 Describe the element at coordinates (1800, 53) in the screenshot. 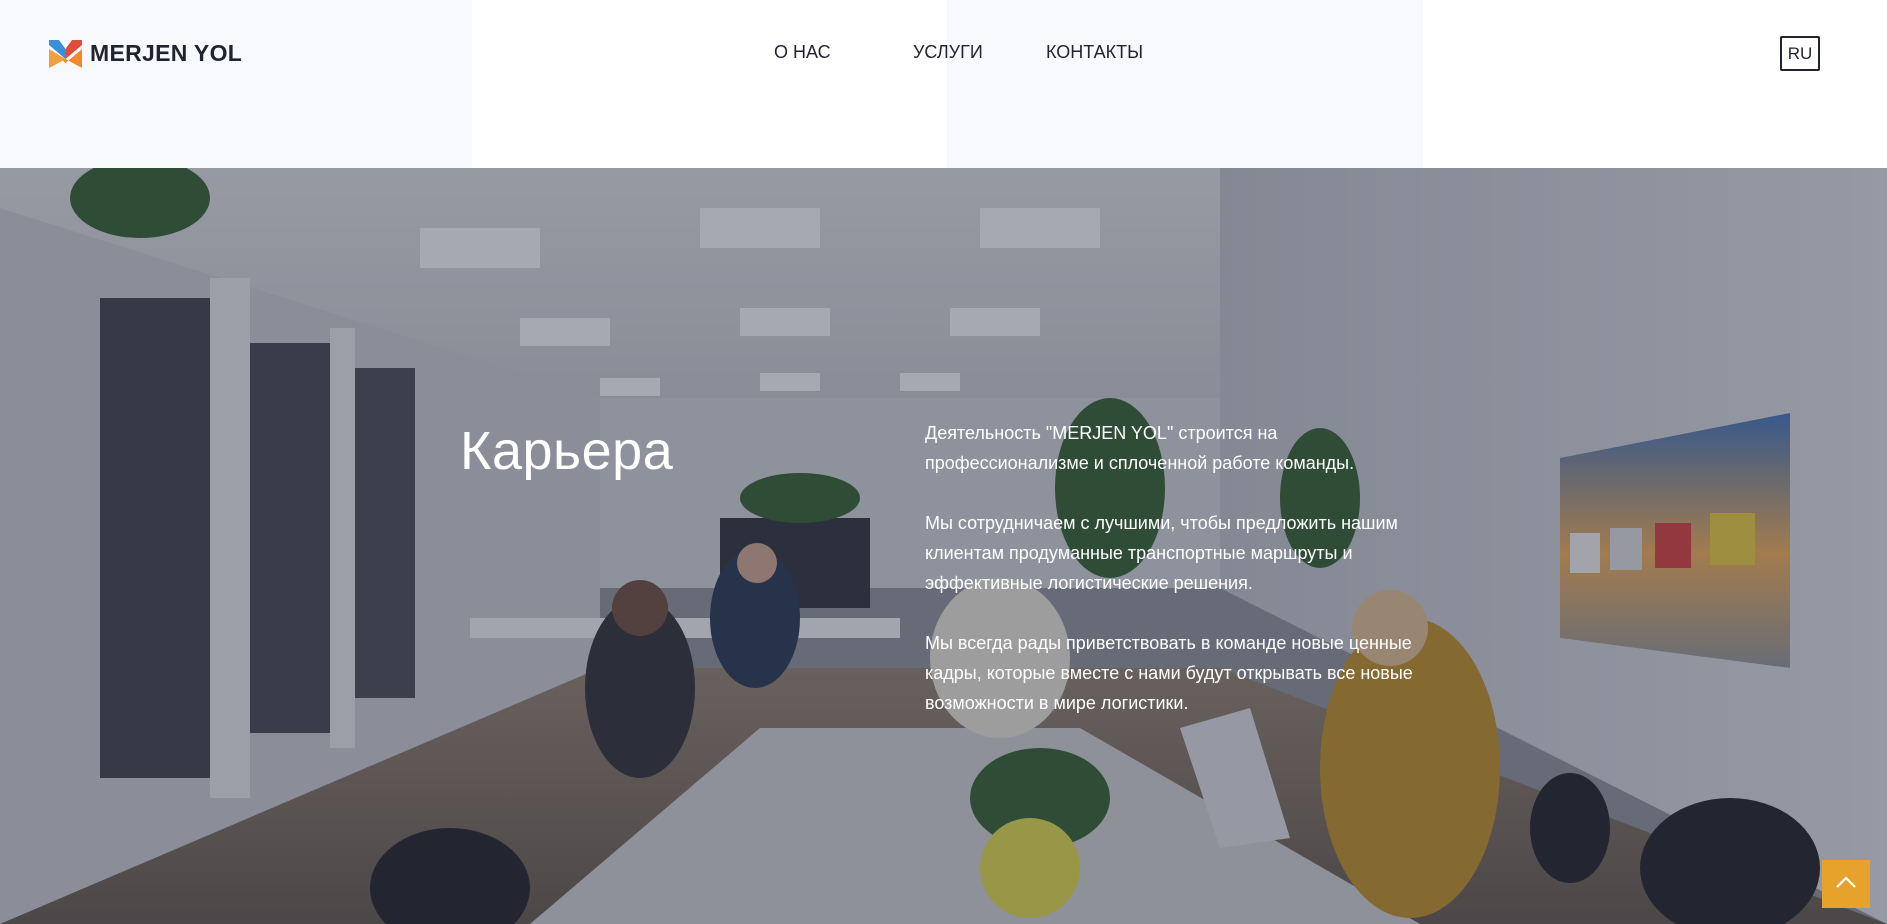

I see `language-switcher: RU` at that location.